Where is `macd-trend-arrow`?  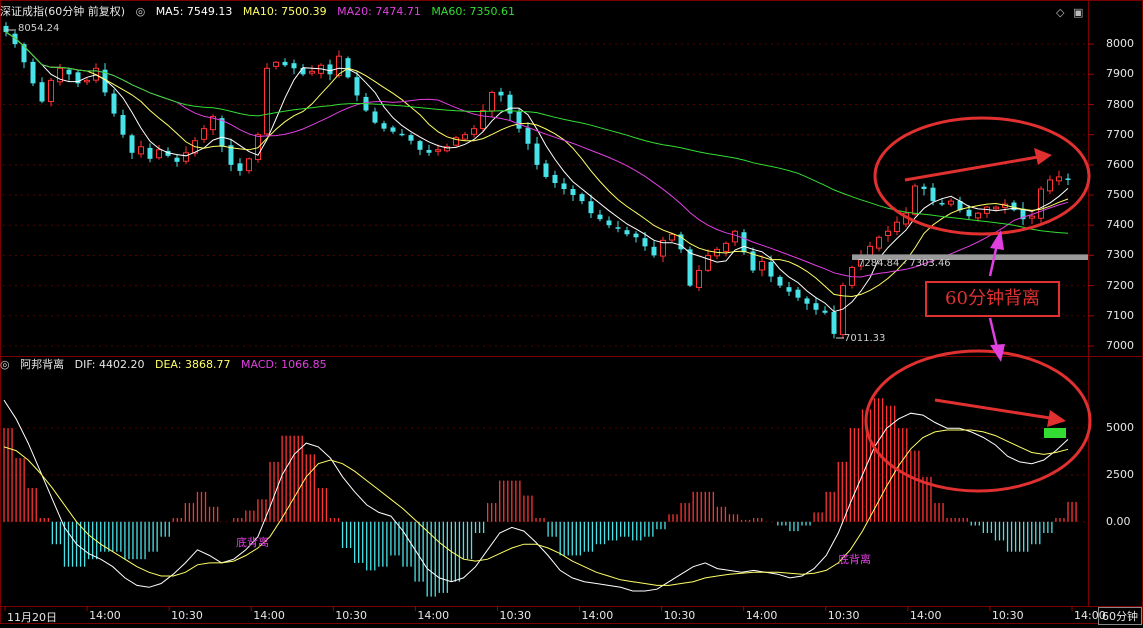
macd-trend-arrow is located at coordinates (992, 409).